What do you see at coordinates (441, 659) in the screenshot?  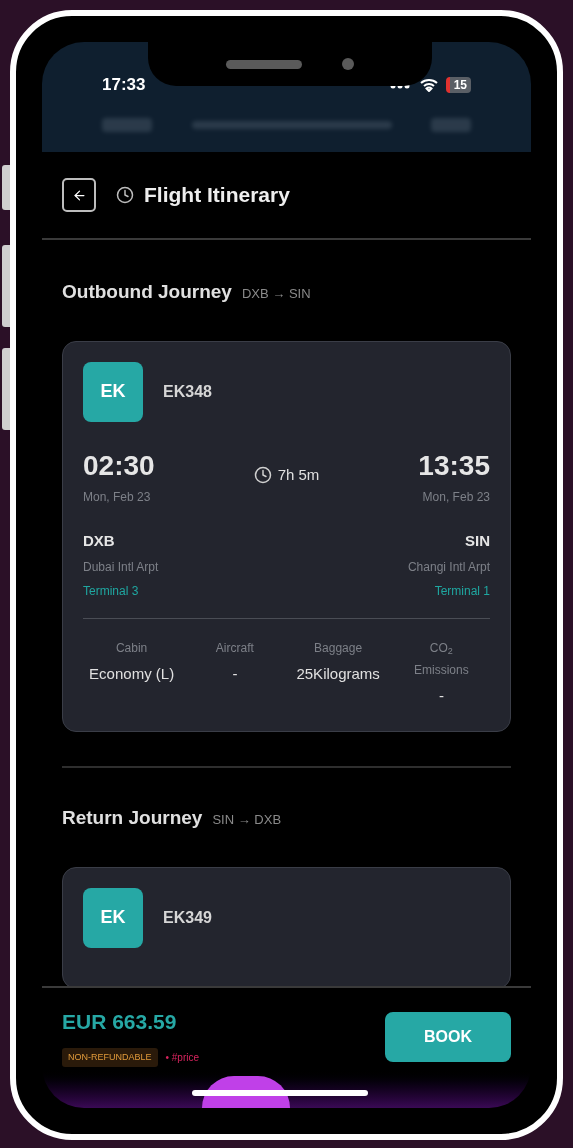 I see `detail-label: CO$_{2}$ Emissions` at bounding box center [441, 659].